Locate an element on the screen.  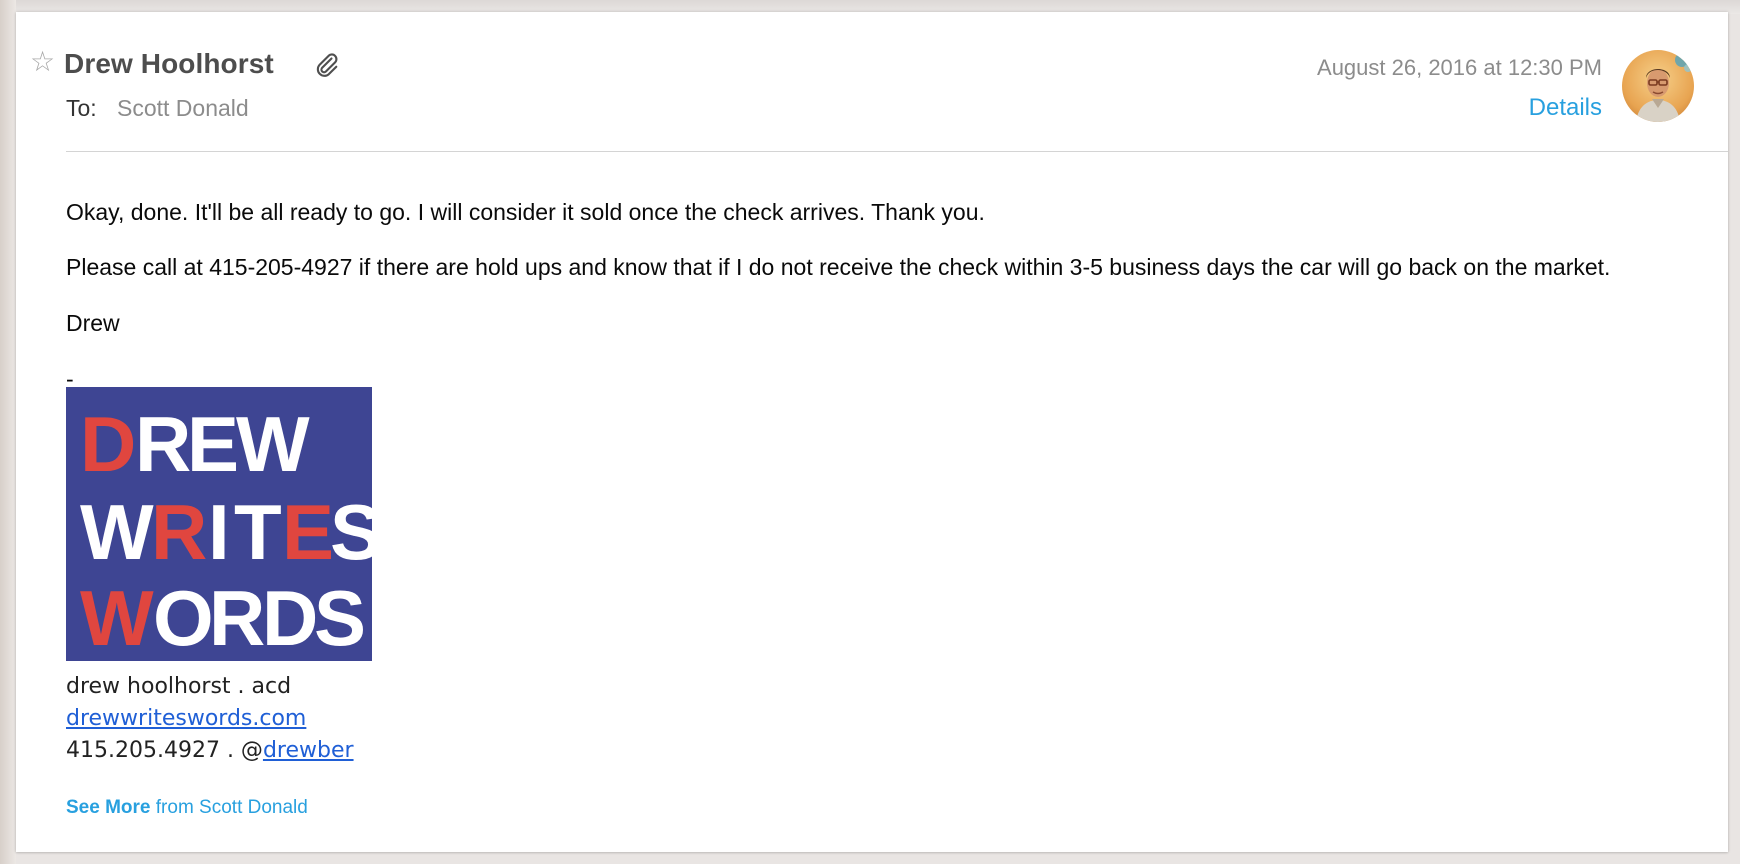
header-divider is located at coordinates (897, 151).